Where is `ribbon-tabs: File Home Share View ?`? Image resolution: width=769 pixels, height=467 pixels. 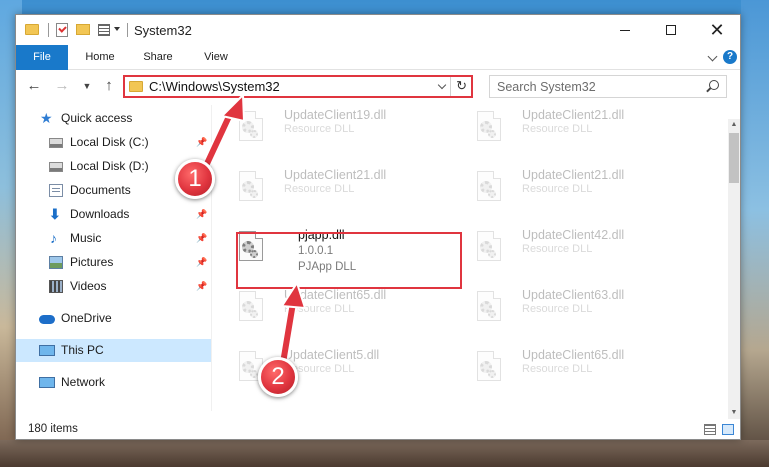
ribbon-tabs: File Home Share View ? is located at coordinates (378, 57).